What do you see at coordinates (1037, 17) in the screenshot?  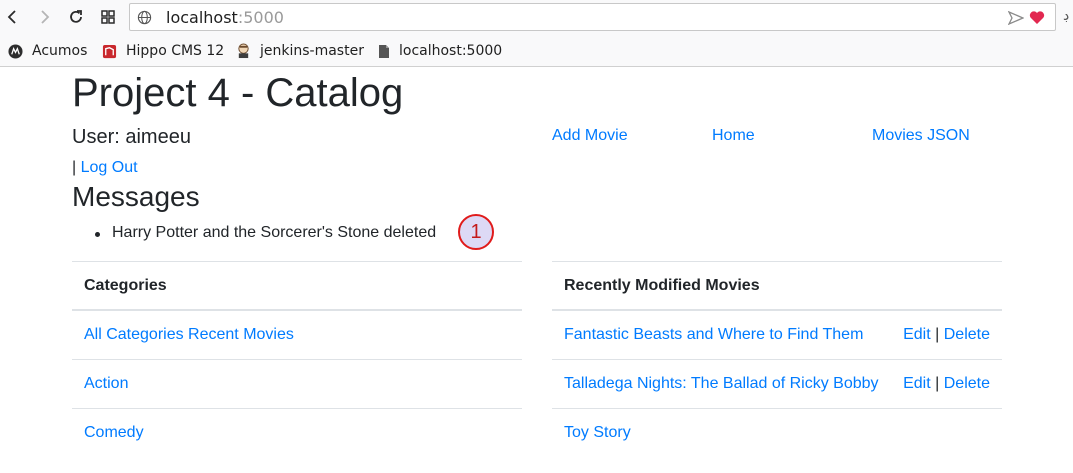 I see `heart-icon` at bounding box center [1037, 17].